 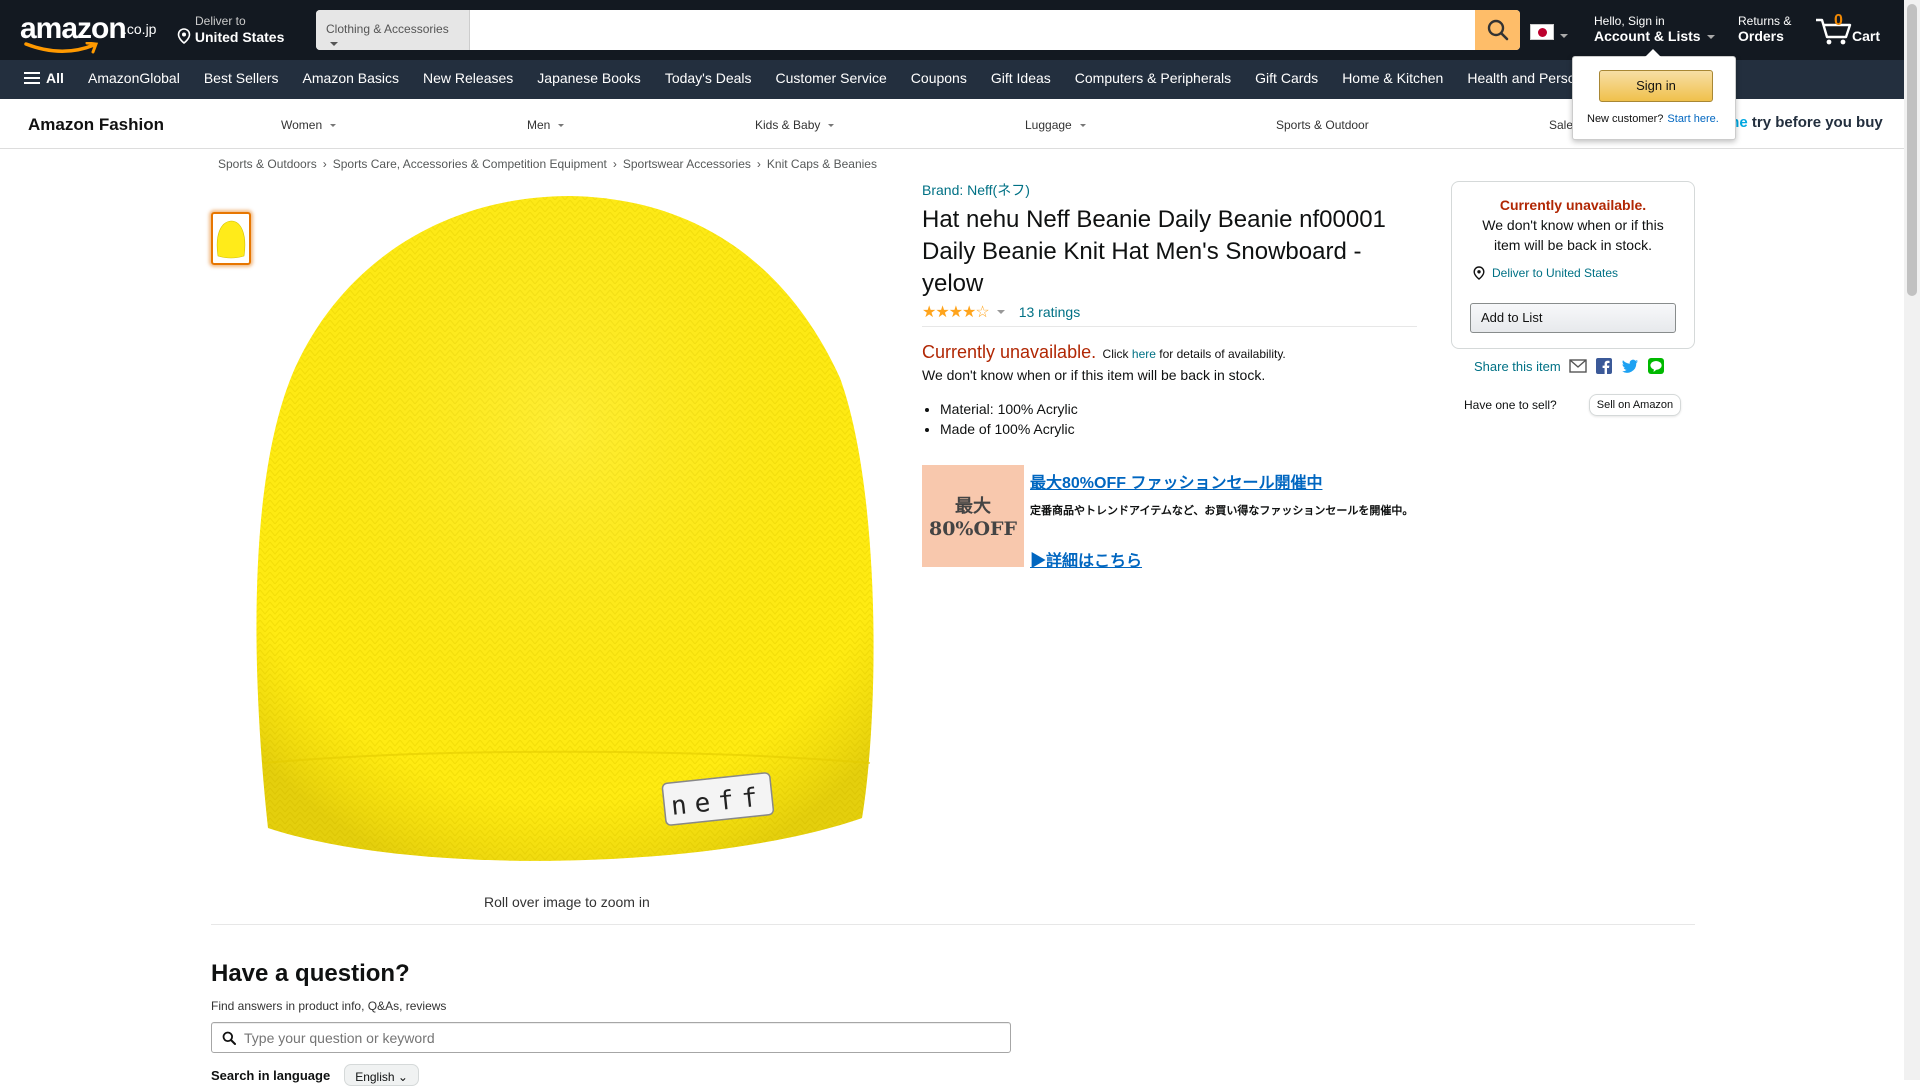 What do you see at coordinates (973, 529) in the screenshot?
I see `sale-badge-line2: 80%OFF` at bounding box center [973, 529].